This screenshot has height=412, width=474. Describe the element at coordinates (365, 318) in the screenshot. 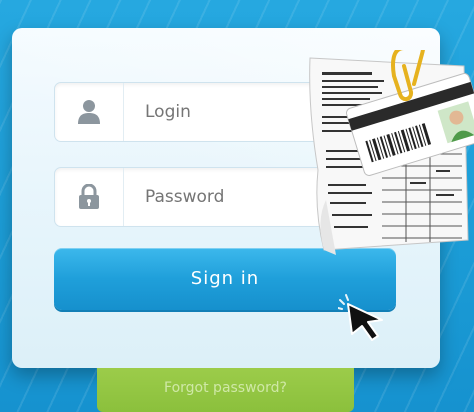

I see `mouse-cursor-icon` at that location.